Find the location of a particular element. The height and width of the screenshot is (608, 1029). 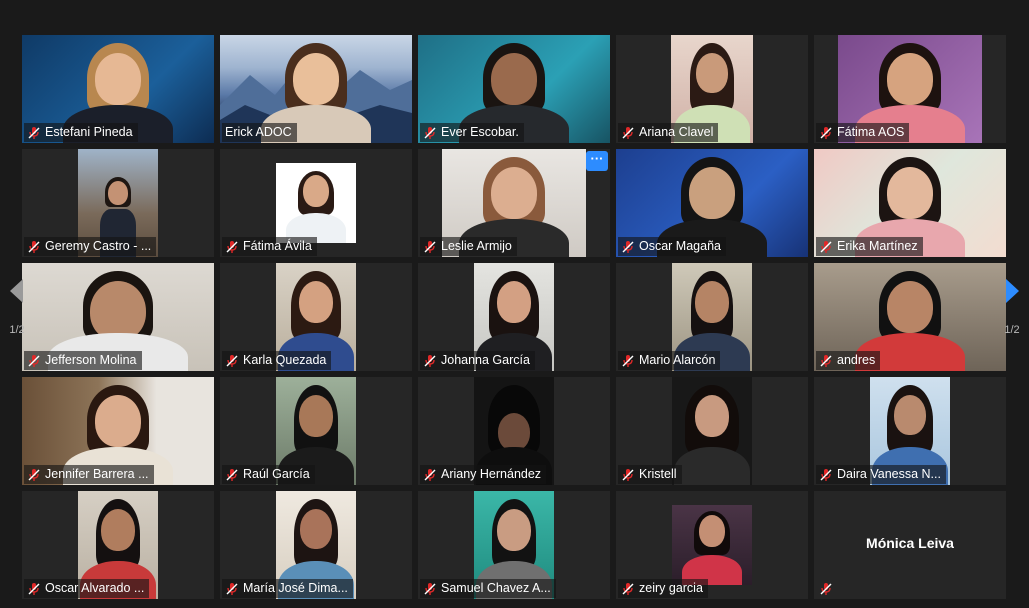

participant-tile: Fátima AOS is located at coordinates (910, 89).